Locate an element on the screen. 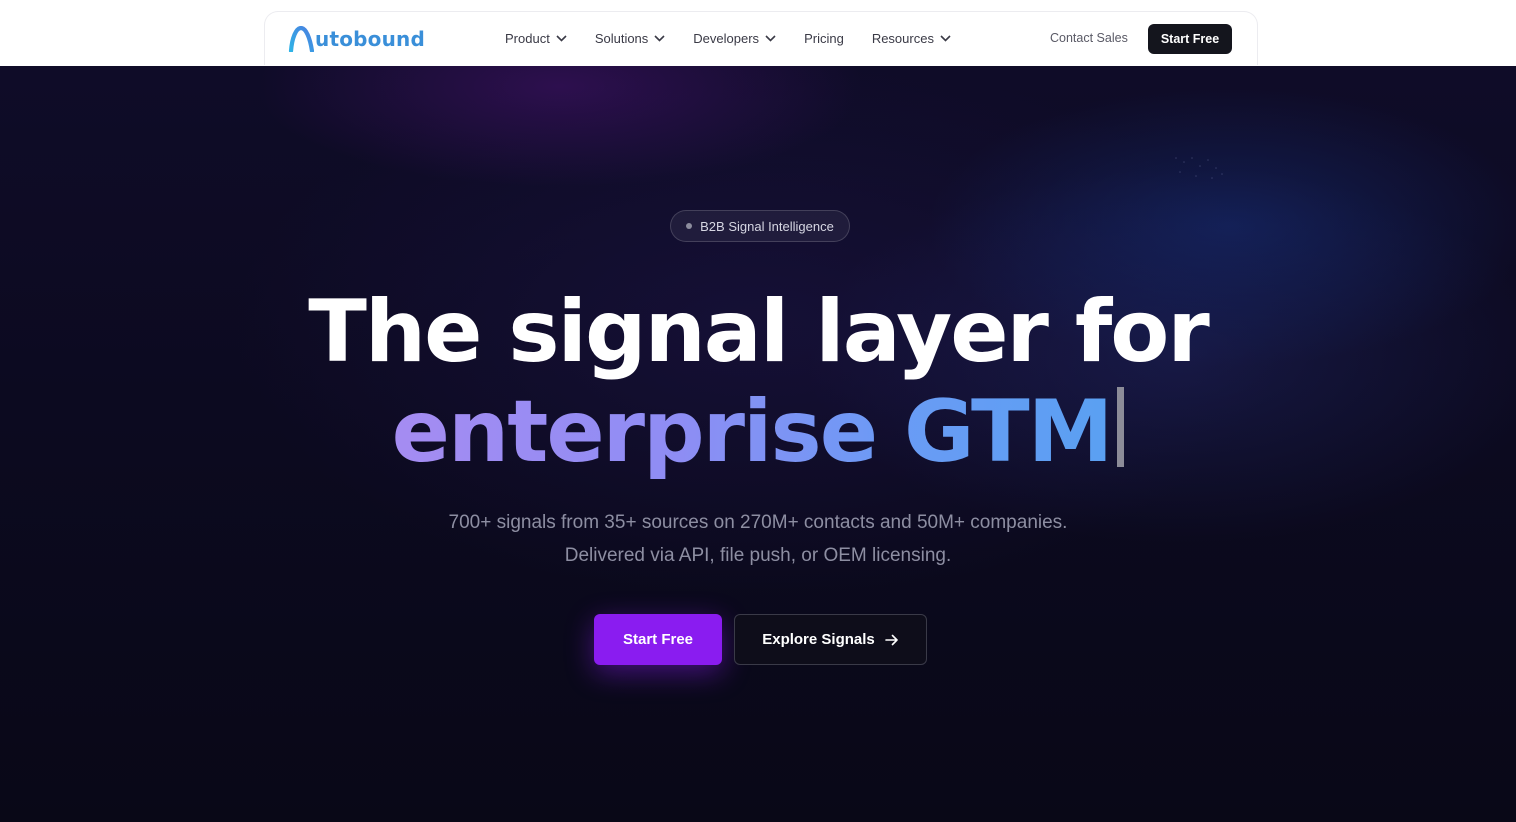 This screenshot has width=1516, height=822. badge-dot-icon is located at coordinates (689, 226).